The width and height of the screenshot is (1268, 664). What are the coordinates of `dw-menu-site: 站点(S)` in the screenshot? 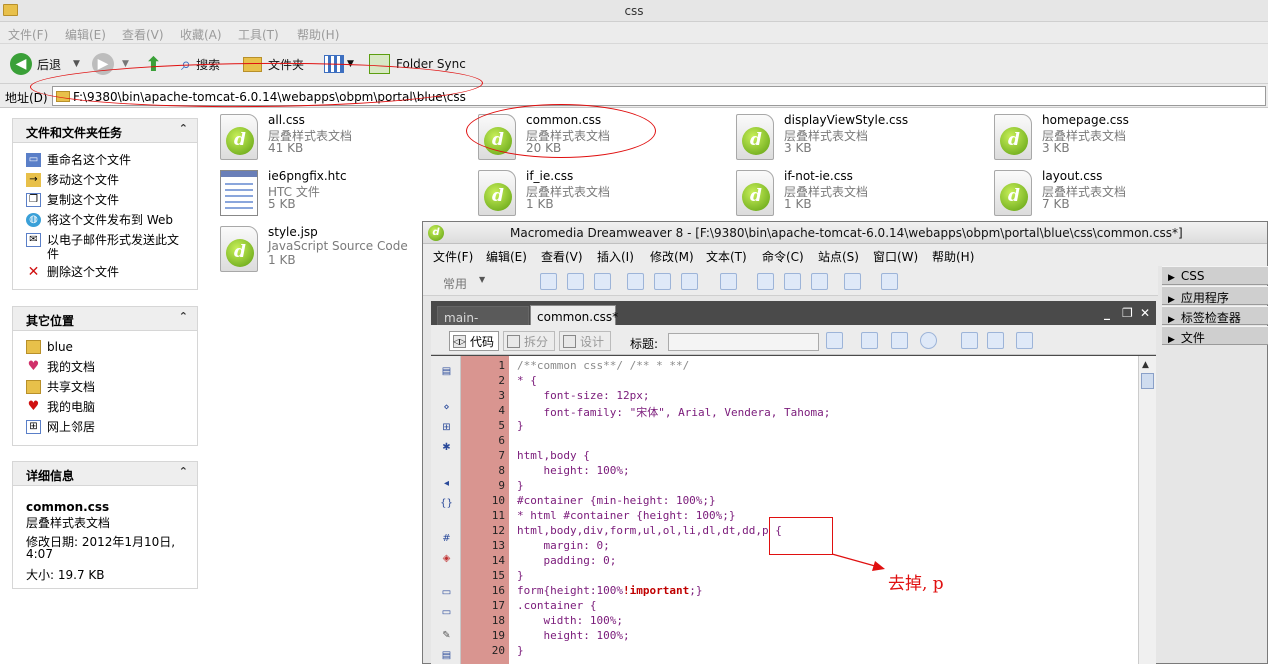 It's located at (838, 256).